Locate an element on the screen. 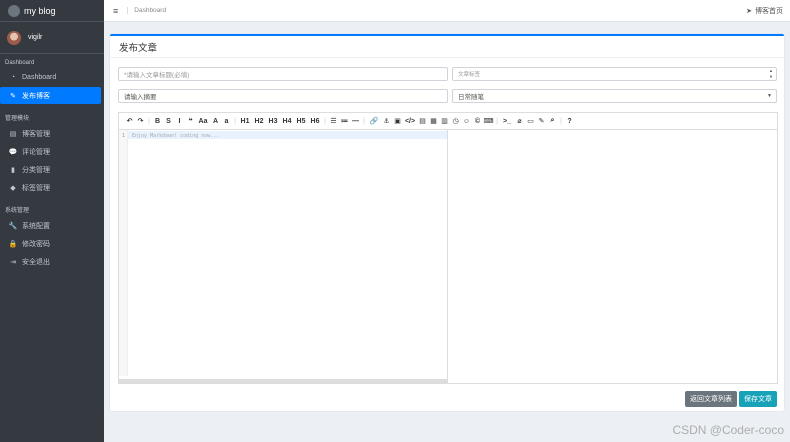 This screenshot has width=790, height=442. avatar is located at coordinates (14, 37).